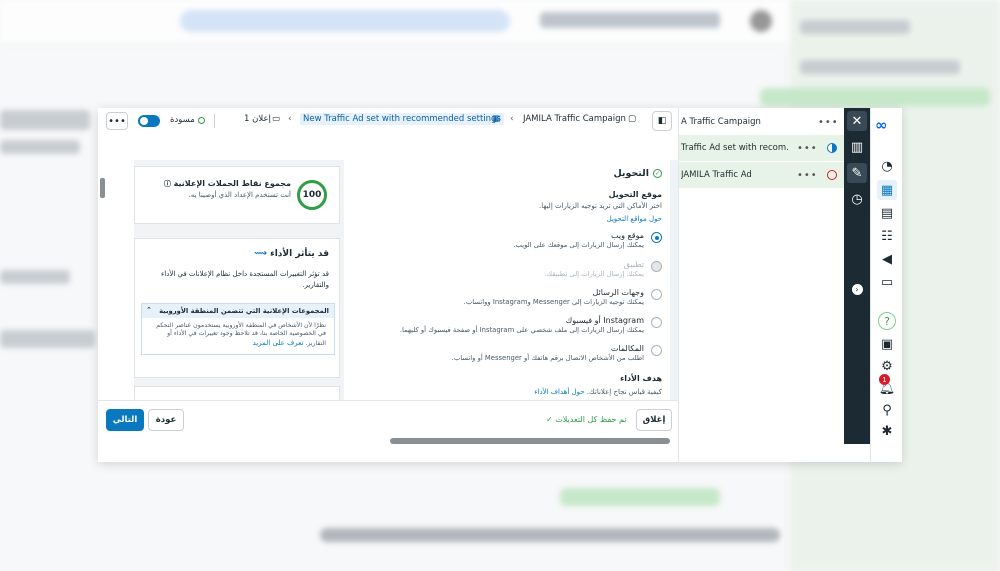  What do you see at coordinates (887, 386) in the screenshot?
I see `bell-icon: 🔔︎ 1` at bounding box center [887, 386].